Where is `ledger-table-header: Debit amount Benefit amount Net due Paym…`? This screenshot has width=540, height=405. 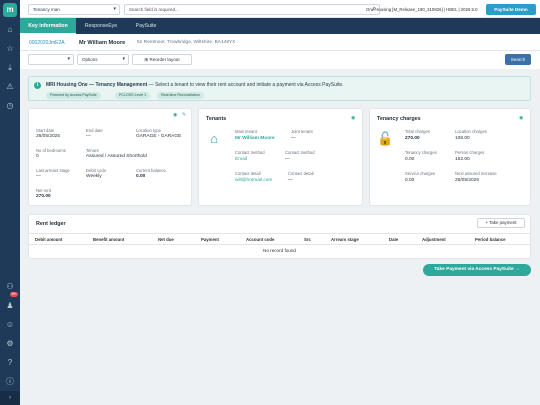
ledger-table-header: Debit amount Benefit amount Net due Paym… is located at coordinates (279, 239).